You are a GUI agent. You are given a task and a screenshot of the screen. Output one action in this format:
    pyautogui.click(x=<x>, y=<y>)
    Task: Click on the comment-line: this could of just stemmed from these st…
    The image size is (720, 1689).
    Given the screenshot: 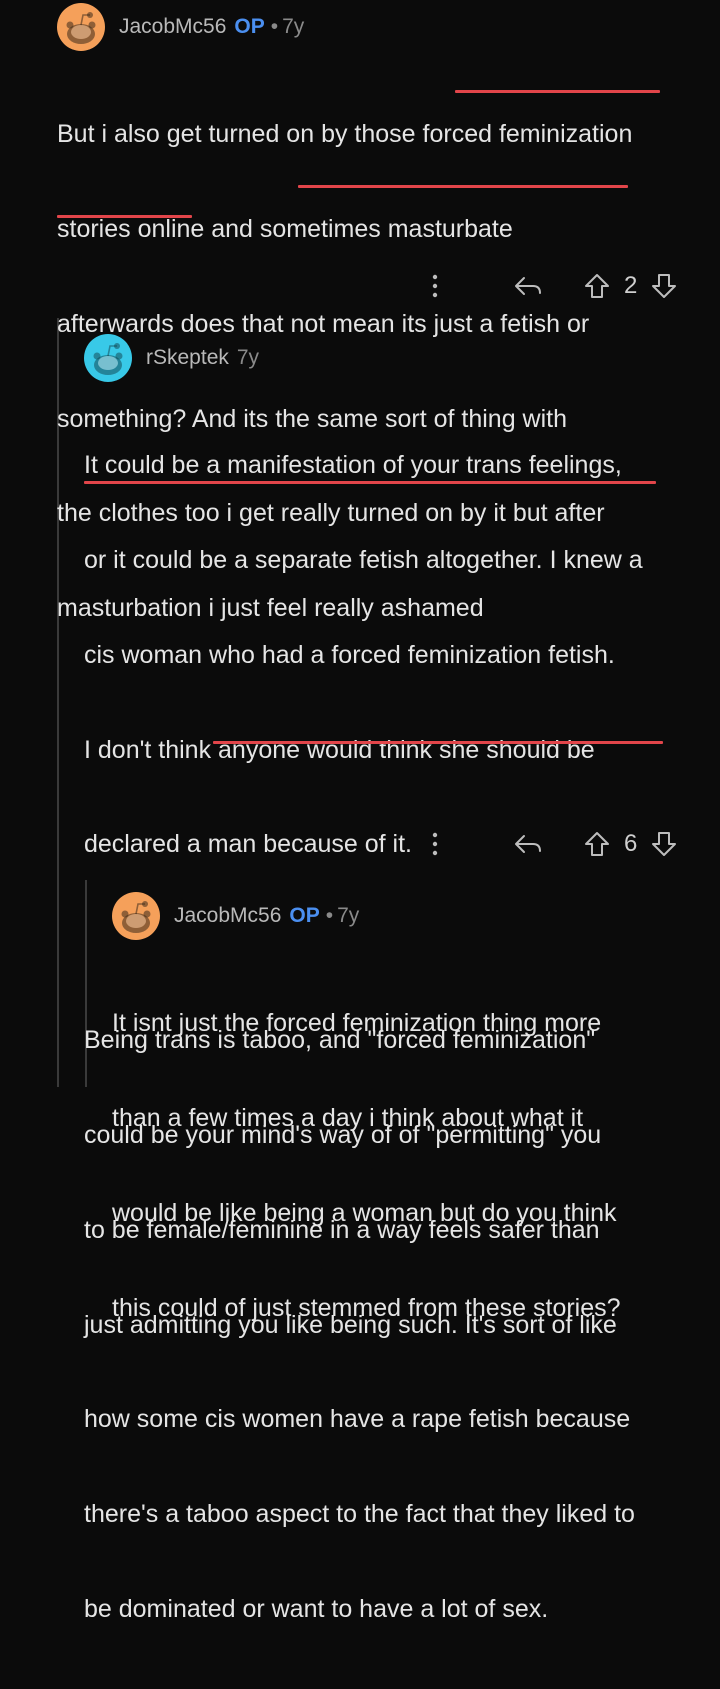 What is the action you would take?
    pyautogui.click(x=366, y=1307)
    